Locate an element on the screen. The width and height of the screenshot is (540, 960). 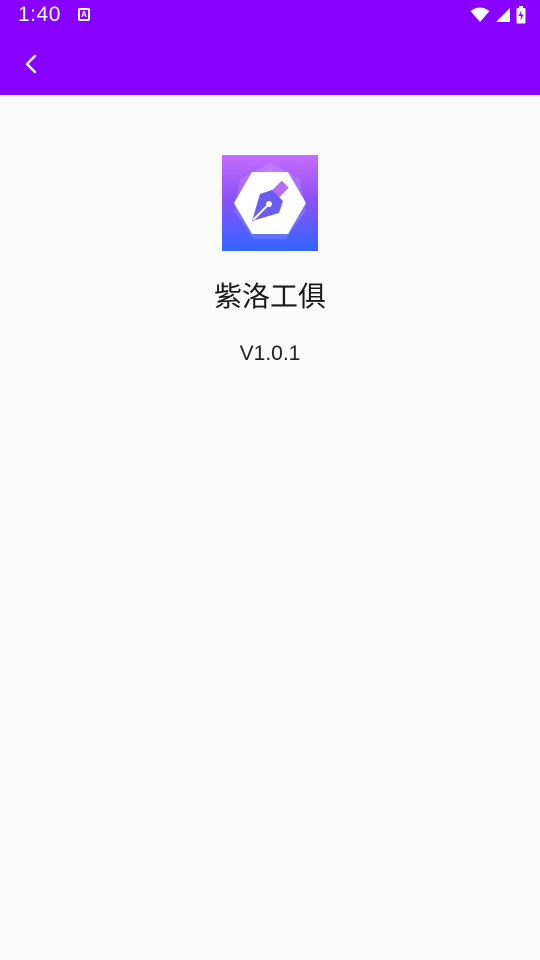
app-logo is located at coordinates (270, 203).